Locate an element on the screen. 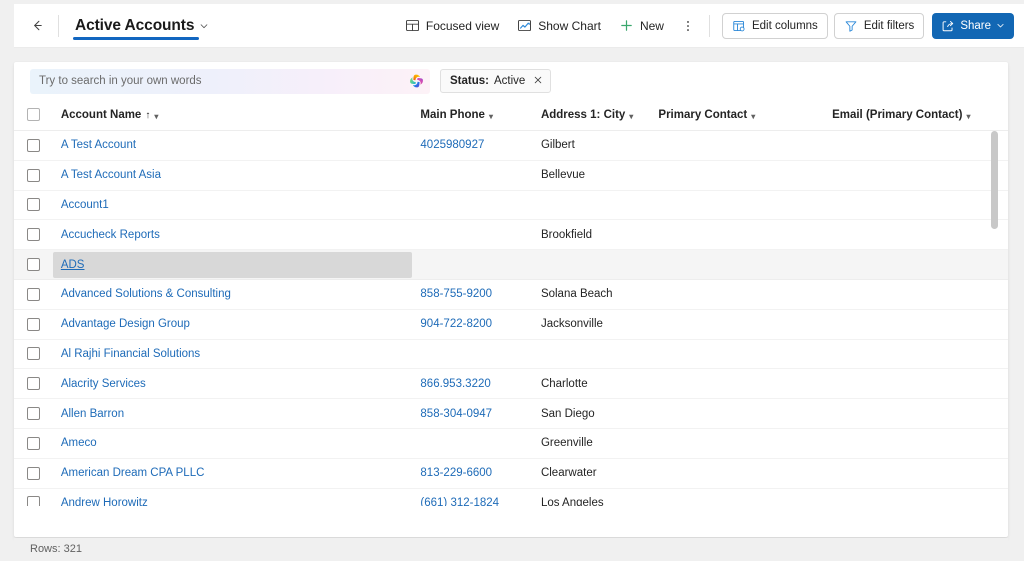  main-phone-cell: 858-304-0947 is located at coordinates (472, 413).